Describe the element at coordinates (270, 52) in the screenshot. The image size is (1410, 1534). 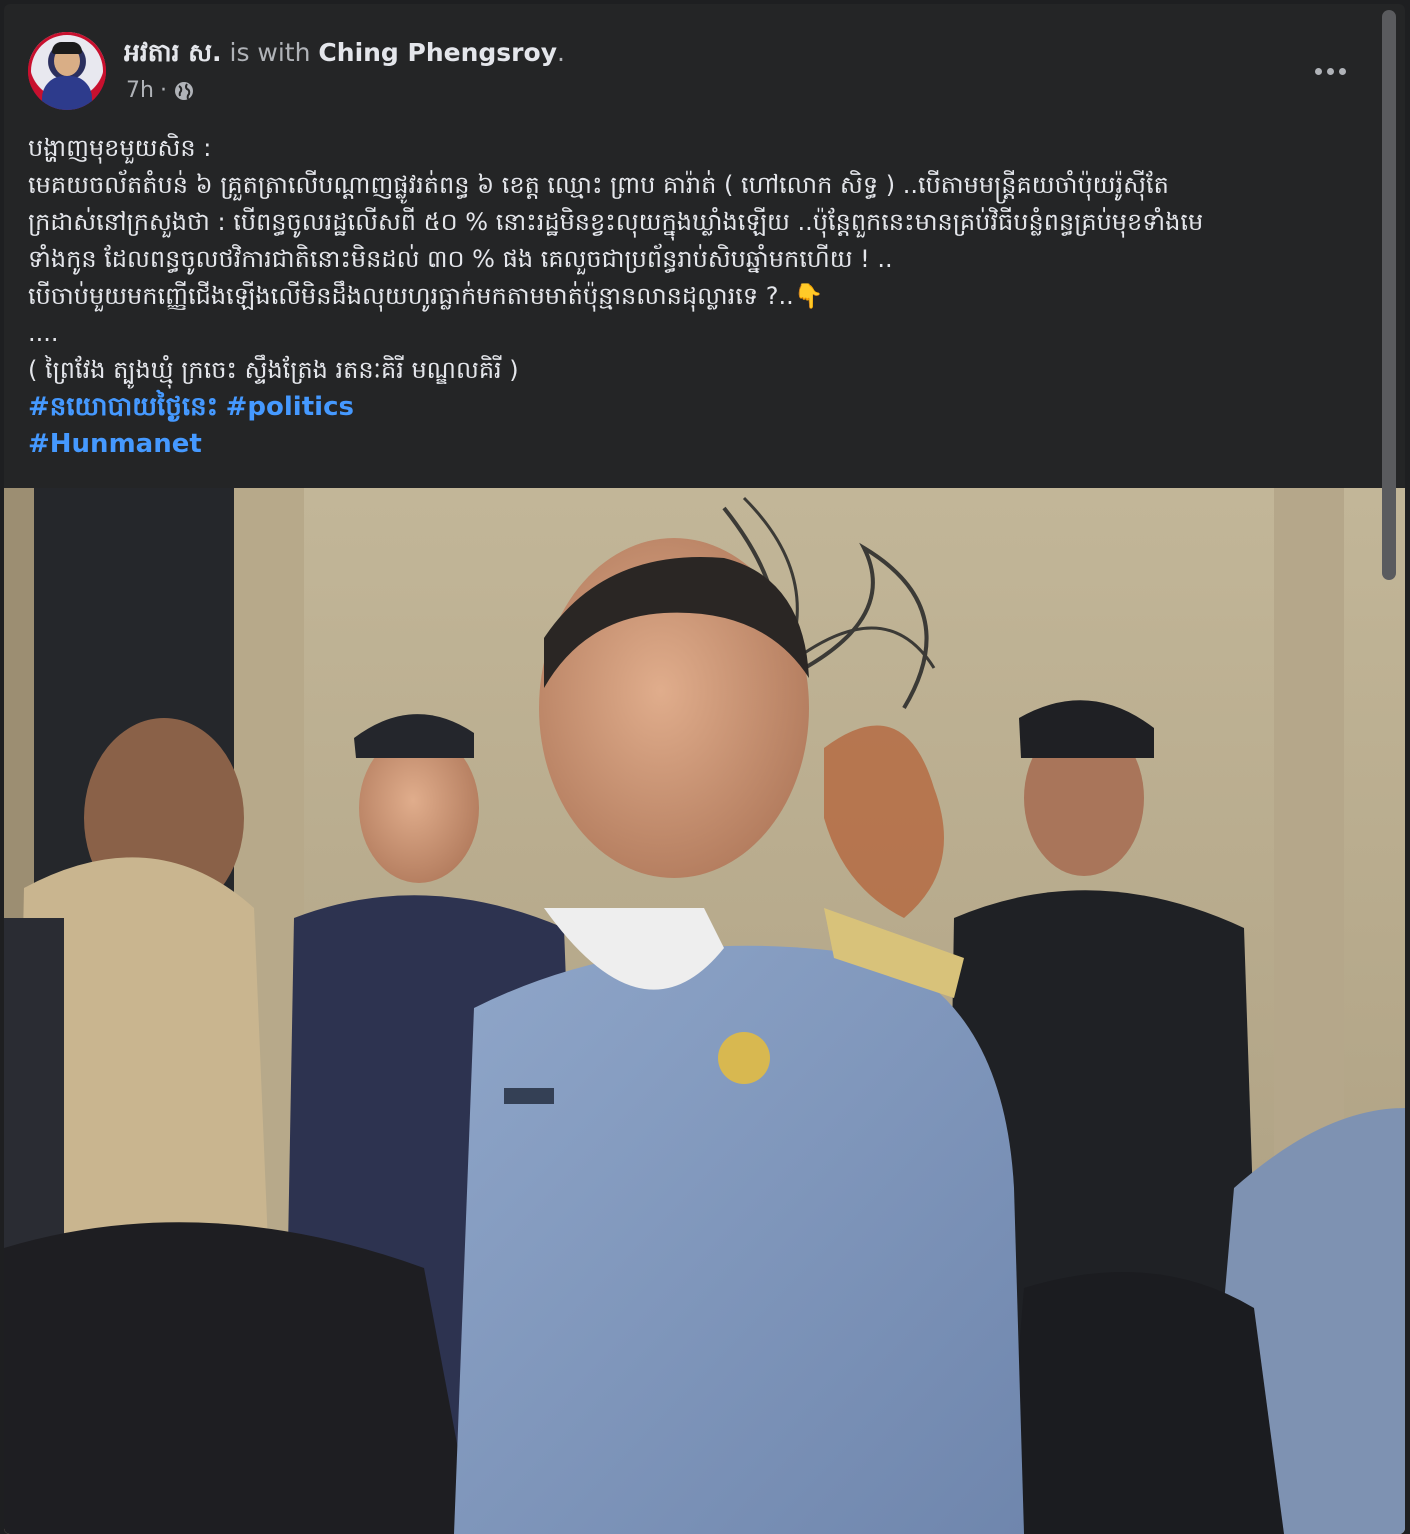
I see `with-text: is with` at that location.